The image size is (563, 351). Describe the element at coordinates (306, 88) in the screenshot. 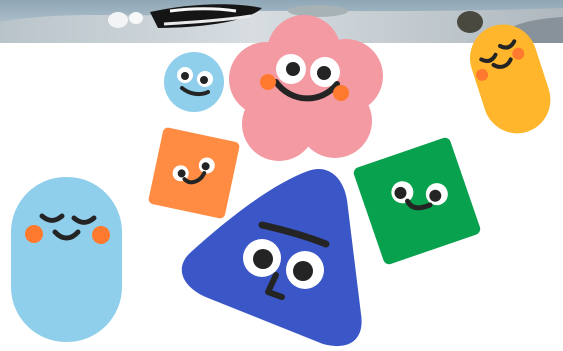

I see `pink-flower-character` at that location.